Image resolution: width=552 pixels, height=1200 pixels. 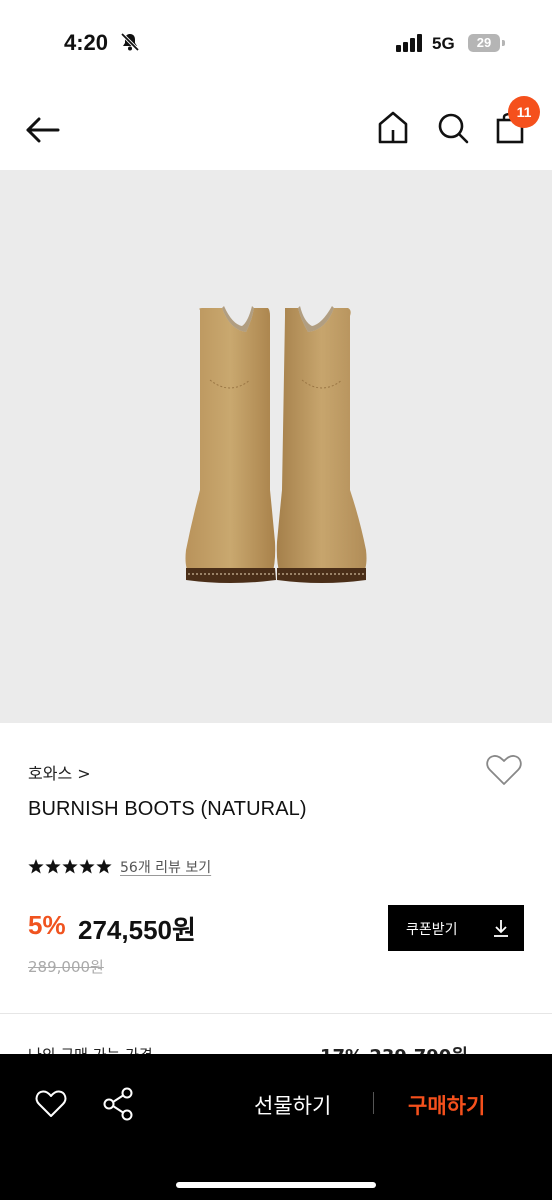 What do you see at coordinates (446, 1105) in the screenshot?
I see `buy-button: 구매하기` at bounding box center [446, 1105].